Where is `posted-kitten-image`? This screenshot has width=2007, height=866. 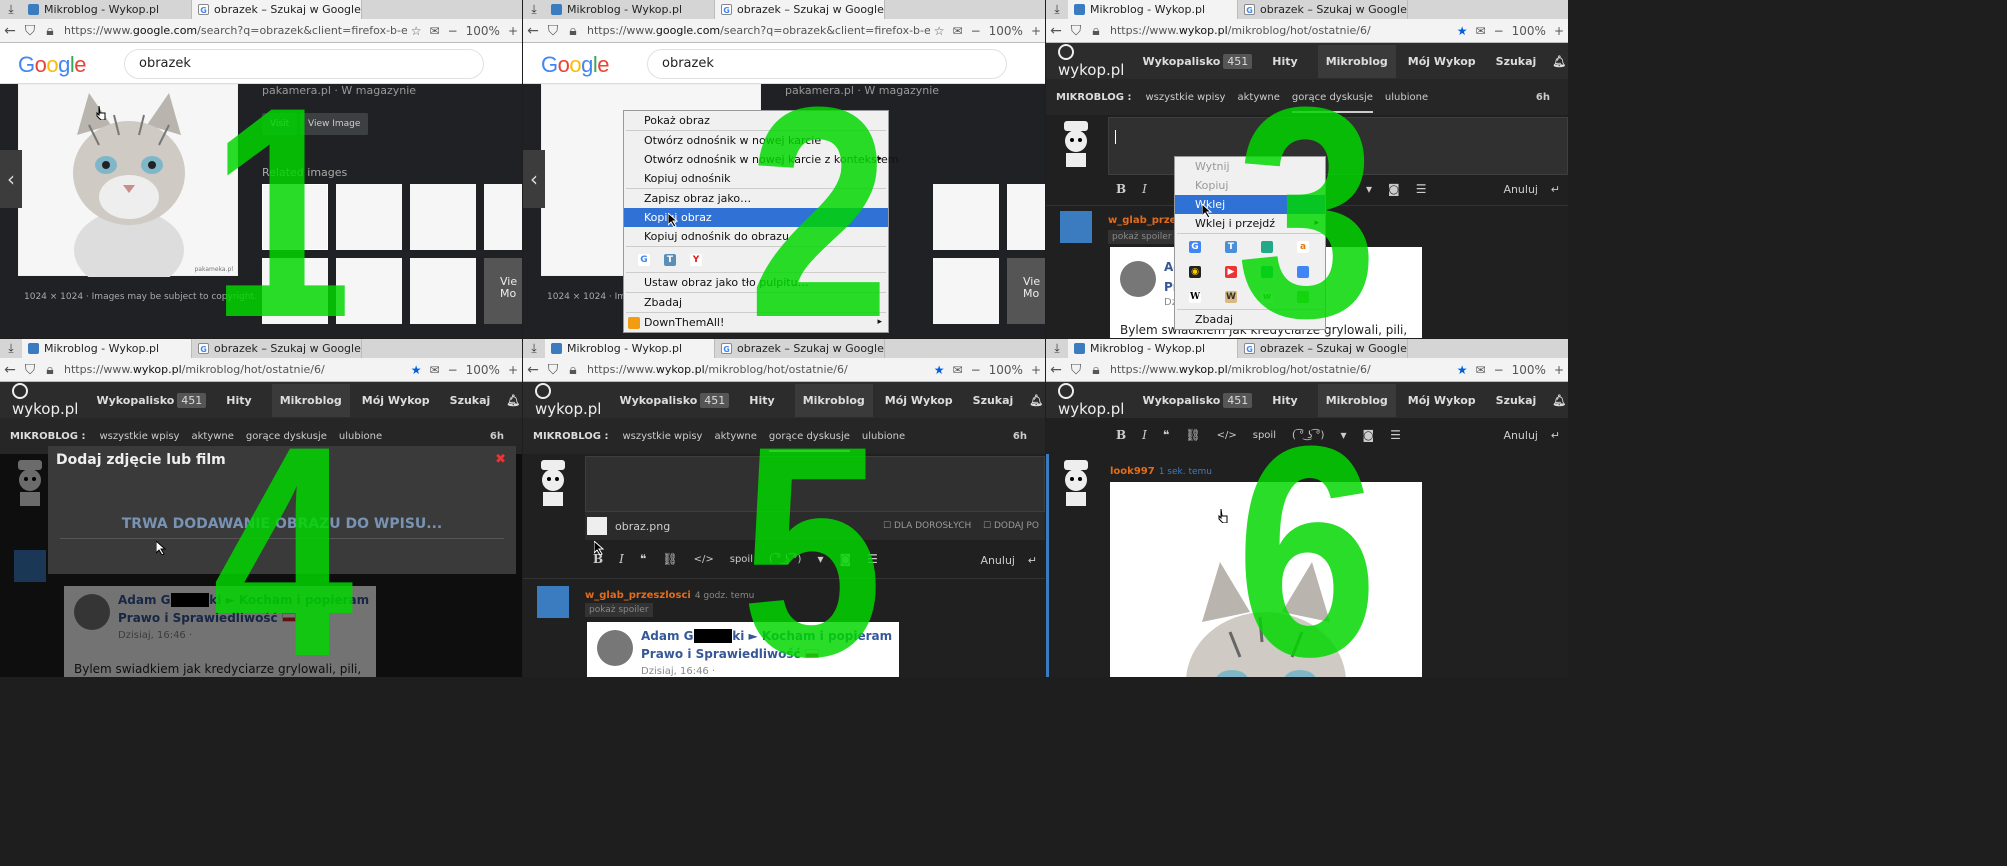 posted-kitten-image is located at coordinates (1266, 579).